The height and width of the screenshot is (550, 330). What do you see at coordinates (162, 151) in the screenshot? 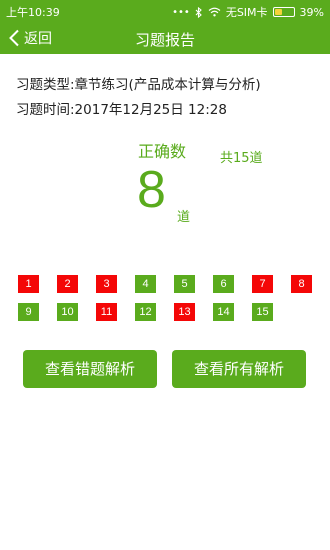
I see `correct-count-label: 正确数` at bounding box center [162, 151].